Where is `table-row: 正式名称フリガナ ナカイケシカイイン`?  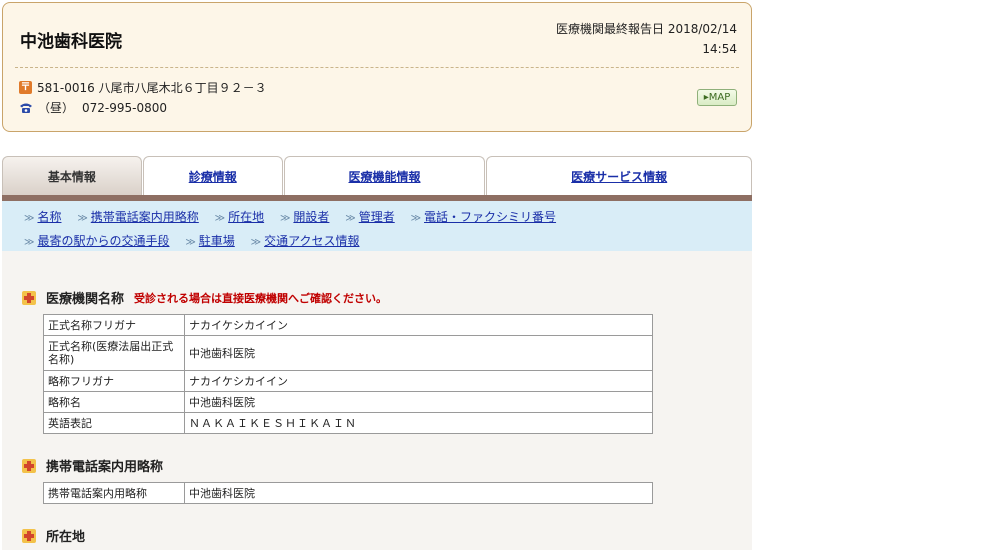 table-row: 正式名称フリガナ ナカイケシカイイン is located at coordinates (348, 325).